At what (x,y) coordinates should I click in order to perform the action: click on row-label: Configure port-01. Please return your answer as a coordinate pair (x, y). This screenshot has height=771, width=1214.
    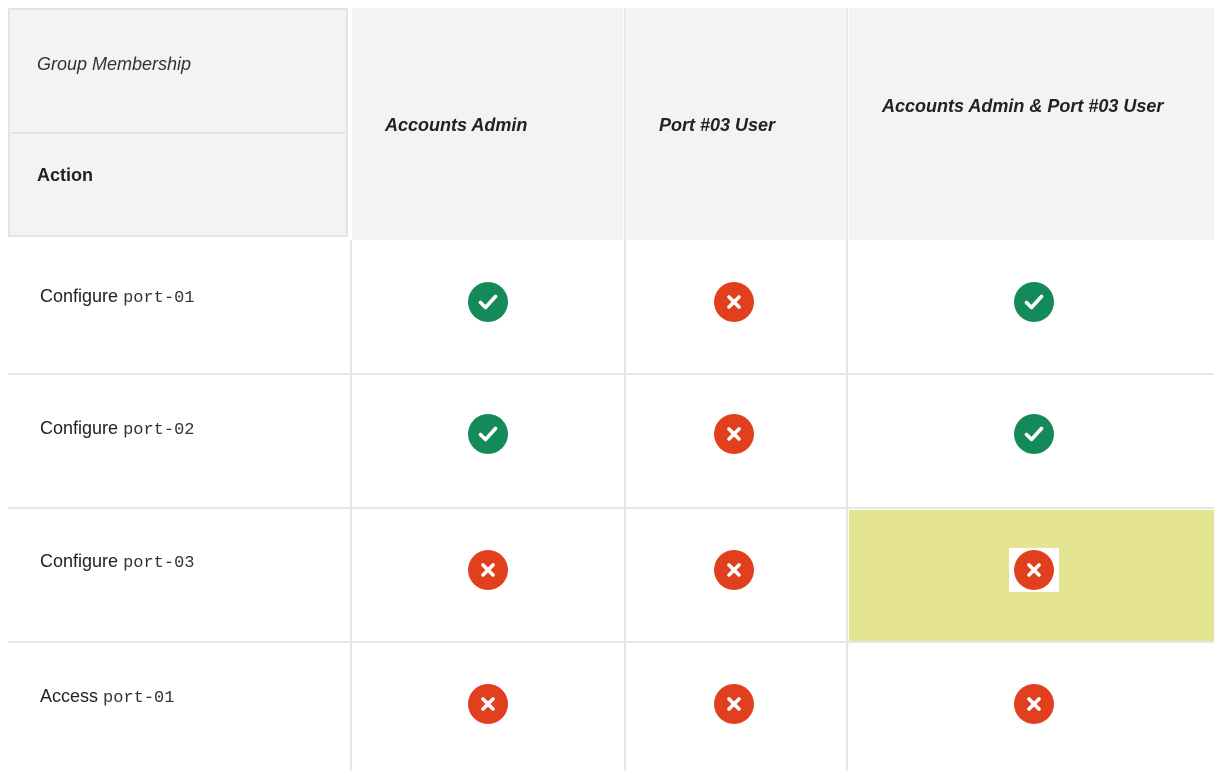
    Looking at the image, I should click on (117, 297).